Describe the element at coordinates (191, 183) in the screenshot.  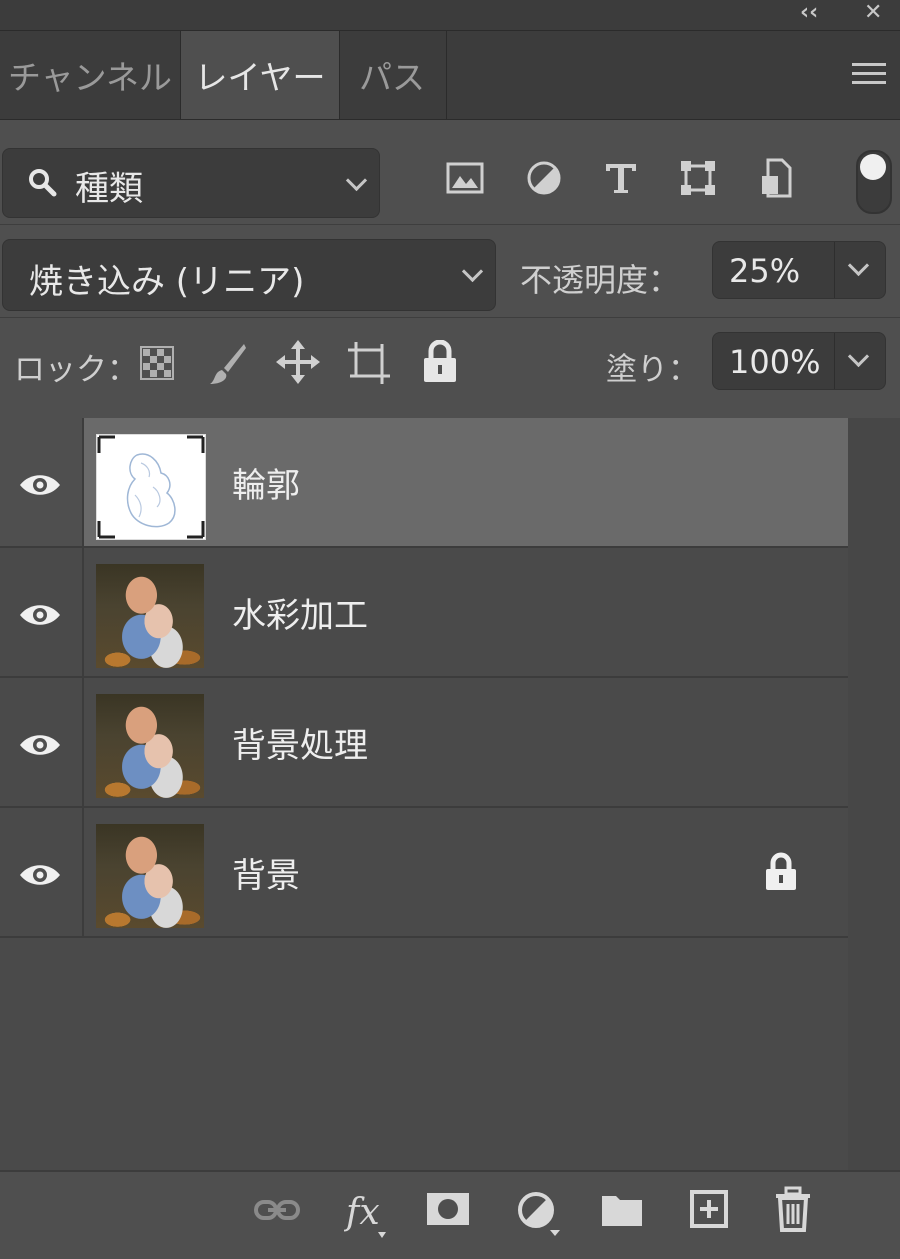
I see `layer-filter-select: 種類` at that location.